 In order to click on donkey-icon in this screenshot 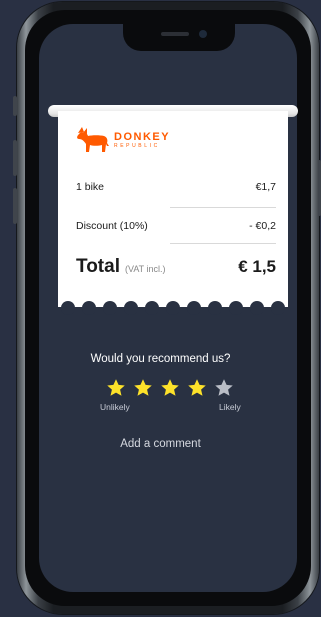, I will do `click(93, 139)`.